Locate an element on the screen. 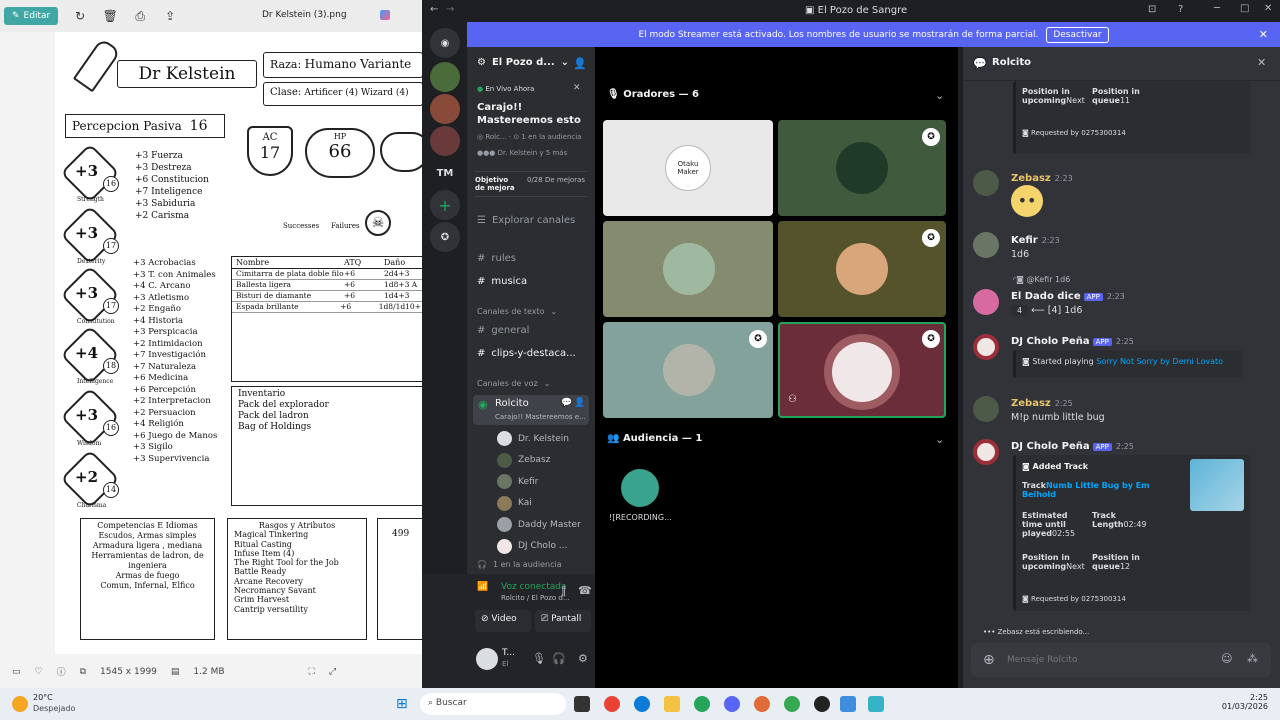 The height and width of the screenshot is (720, 1280). share-icon: ⇪ is located at coordinates (170, 16).